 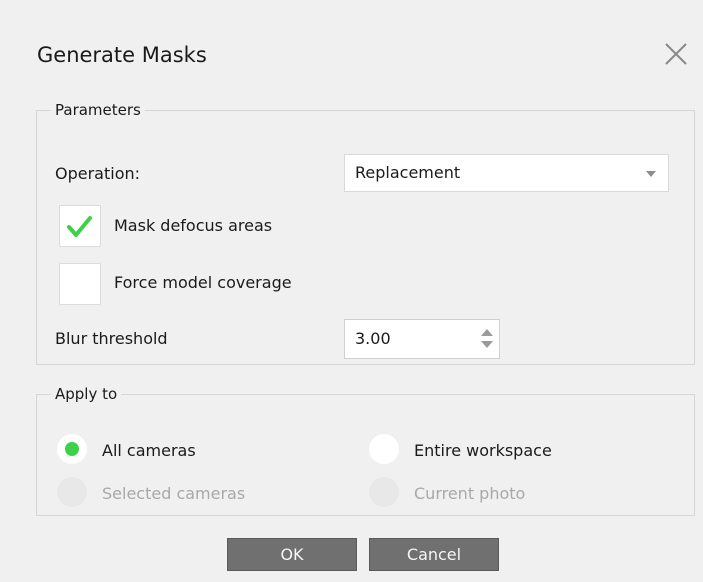 I want to click on apply-to-legend: Apply to, so click(x=86, y=394).